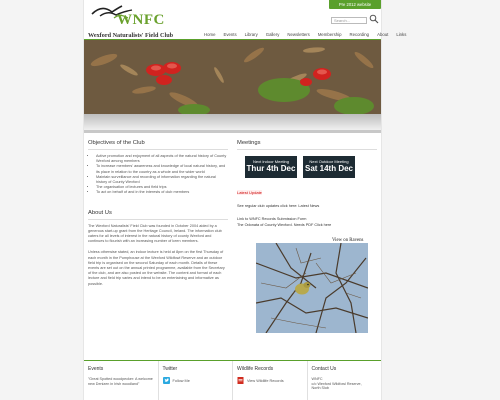 This screenshot has width=500, height=400. Describe the element at coordinates (209, 35) in the screenshot. I see `nav-home: Home` at that location.